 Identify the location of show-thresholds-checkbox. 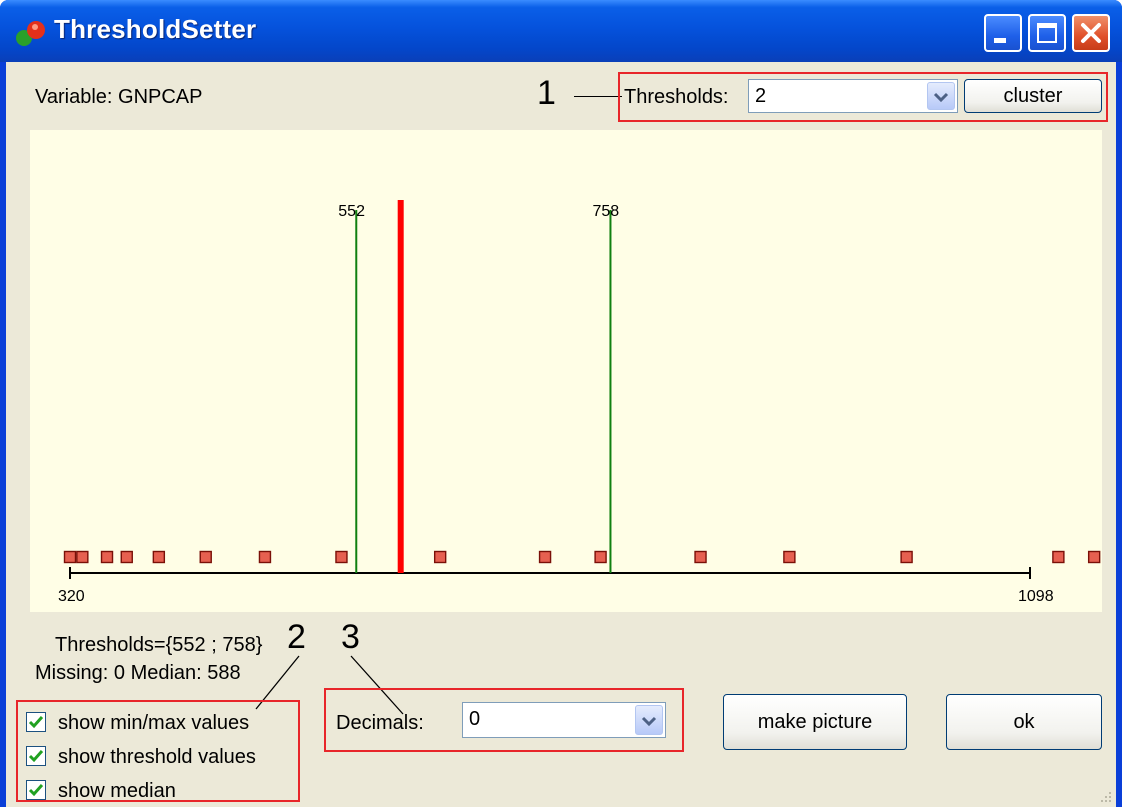
(36, 756).